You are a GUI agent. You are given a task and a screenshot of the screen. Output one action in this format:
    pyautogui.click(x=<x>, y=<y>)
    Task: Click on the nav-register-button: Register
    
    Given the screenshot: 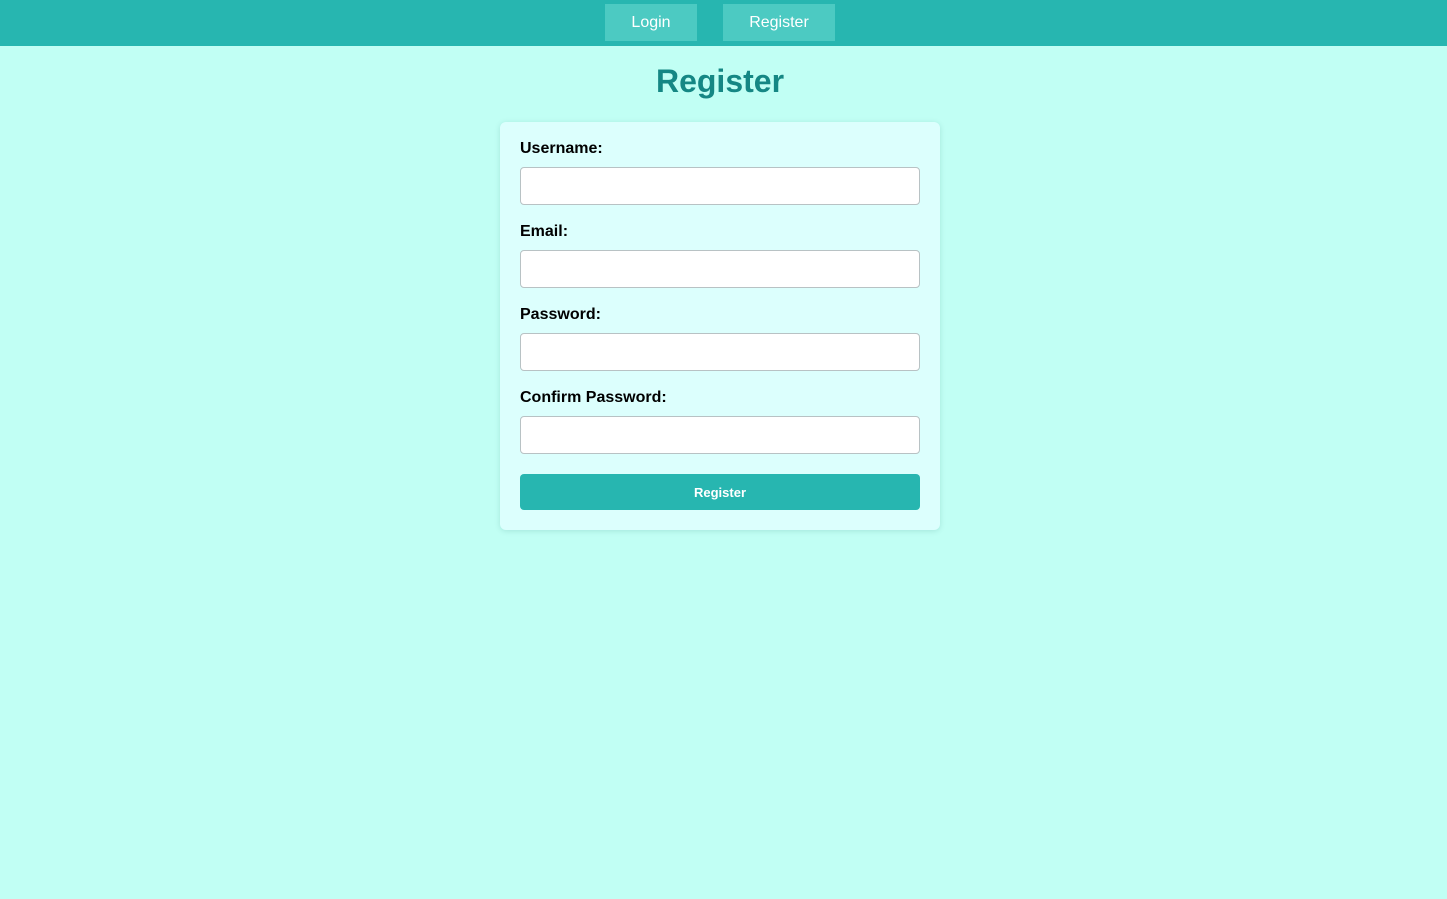 What is the action you would take?
    pyautogui.click(x=779, y=22)
    